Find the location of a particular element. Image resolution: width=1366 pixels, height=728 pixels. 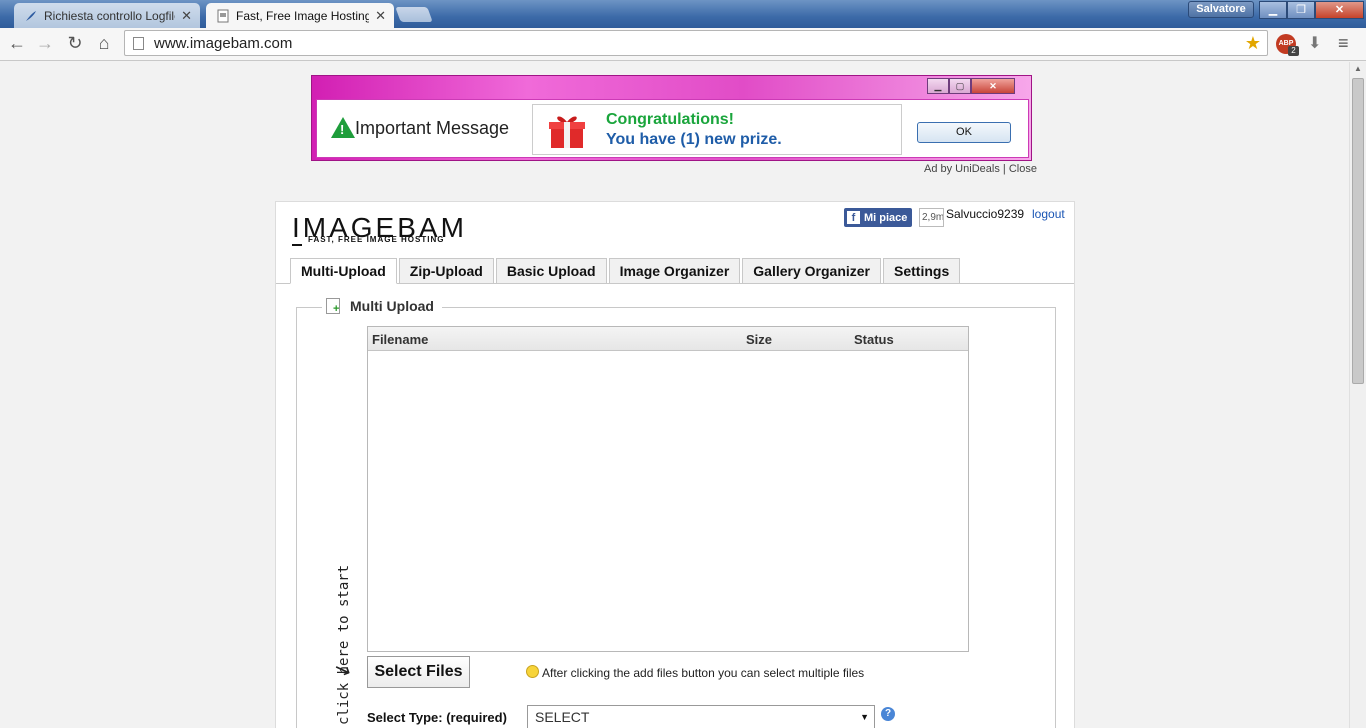

window-controls: ▁ ❐ ✕ is located at coordinates (1311, 10).